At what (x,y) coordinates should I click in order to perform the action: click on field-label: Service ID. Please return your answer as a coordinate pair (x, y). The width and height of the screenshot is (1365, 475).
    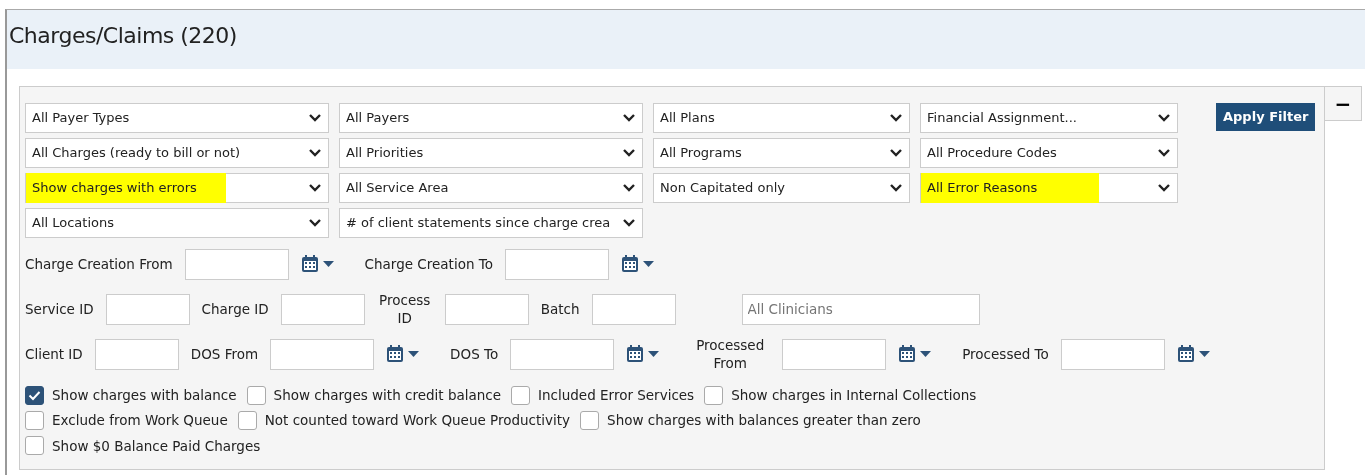
    Looking at the image, I should click on (59, 309).